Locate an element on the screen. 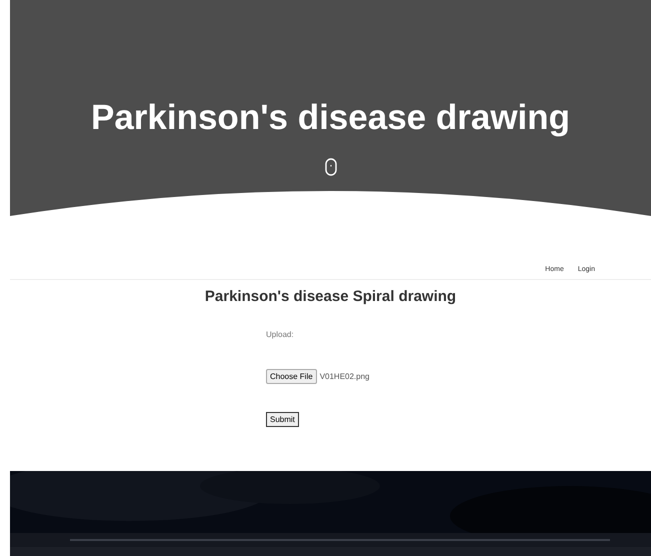 This screenshot has height=556, width=651. submit-button: Submit is located at coordinates (282, 419).